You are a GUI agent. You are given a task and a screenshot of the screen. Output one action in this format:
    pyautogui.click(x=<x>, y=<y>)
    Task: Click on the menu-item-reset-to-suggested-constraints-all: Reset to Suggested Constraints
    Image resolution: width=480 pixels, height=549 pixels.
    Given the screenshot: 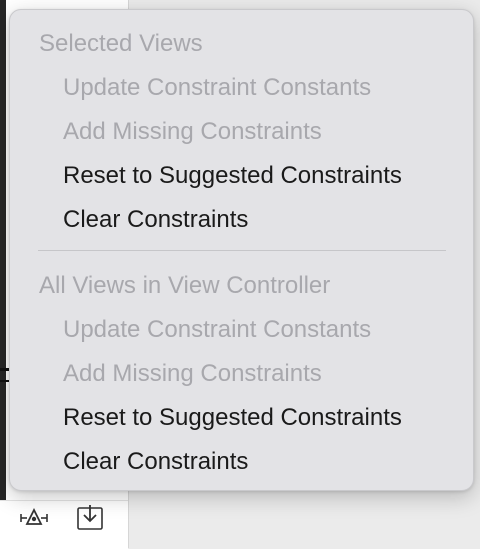 What is the action you would take?
    pyautogui.click(x=232, y=418)
    